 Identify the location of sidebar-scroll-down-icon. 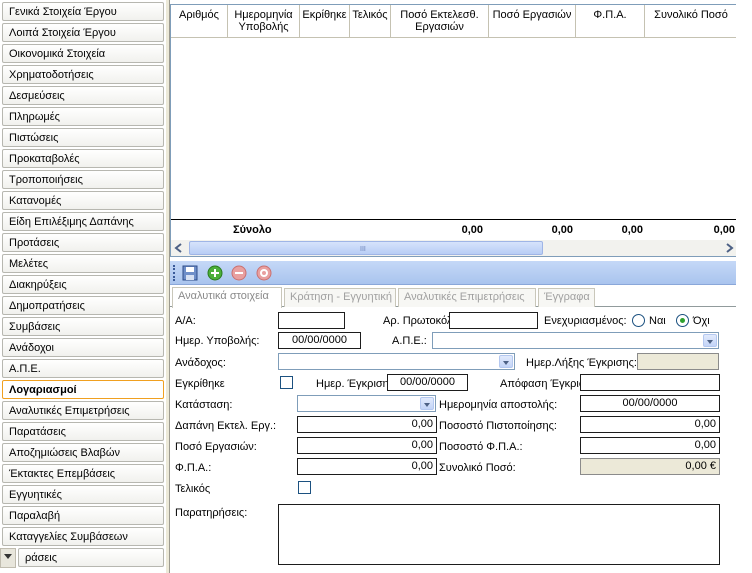
(8, 558).